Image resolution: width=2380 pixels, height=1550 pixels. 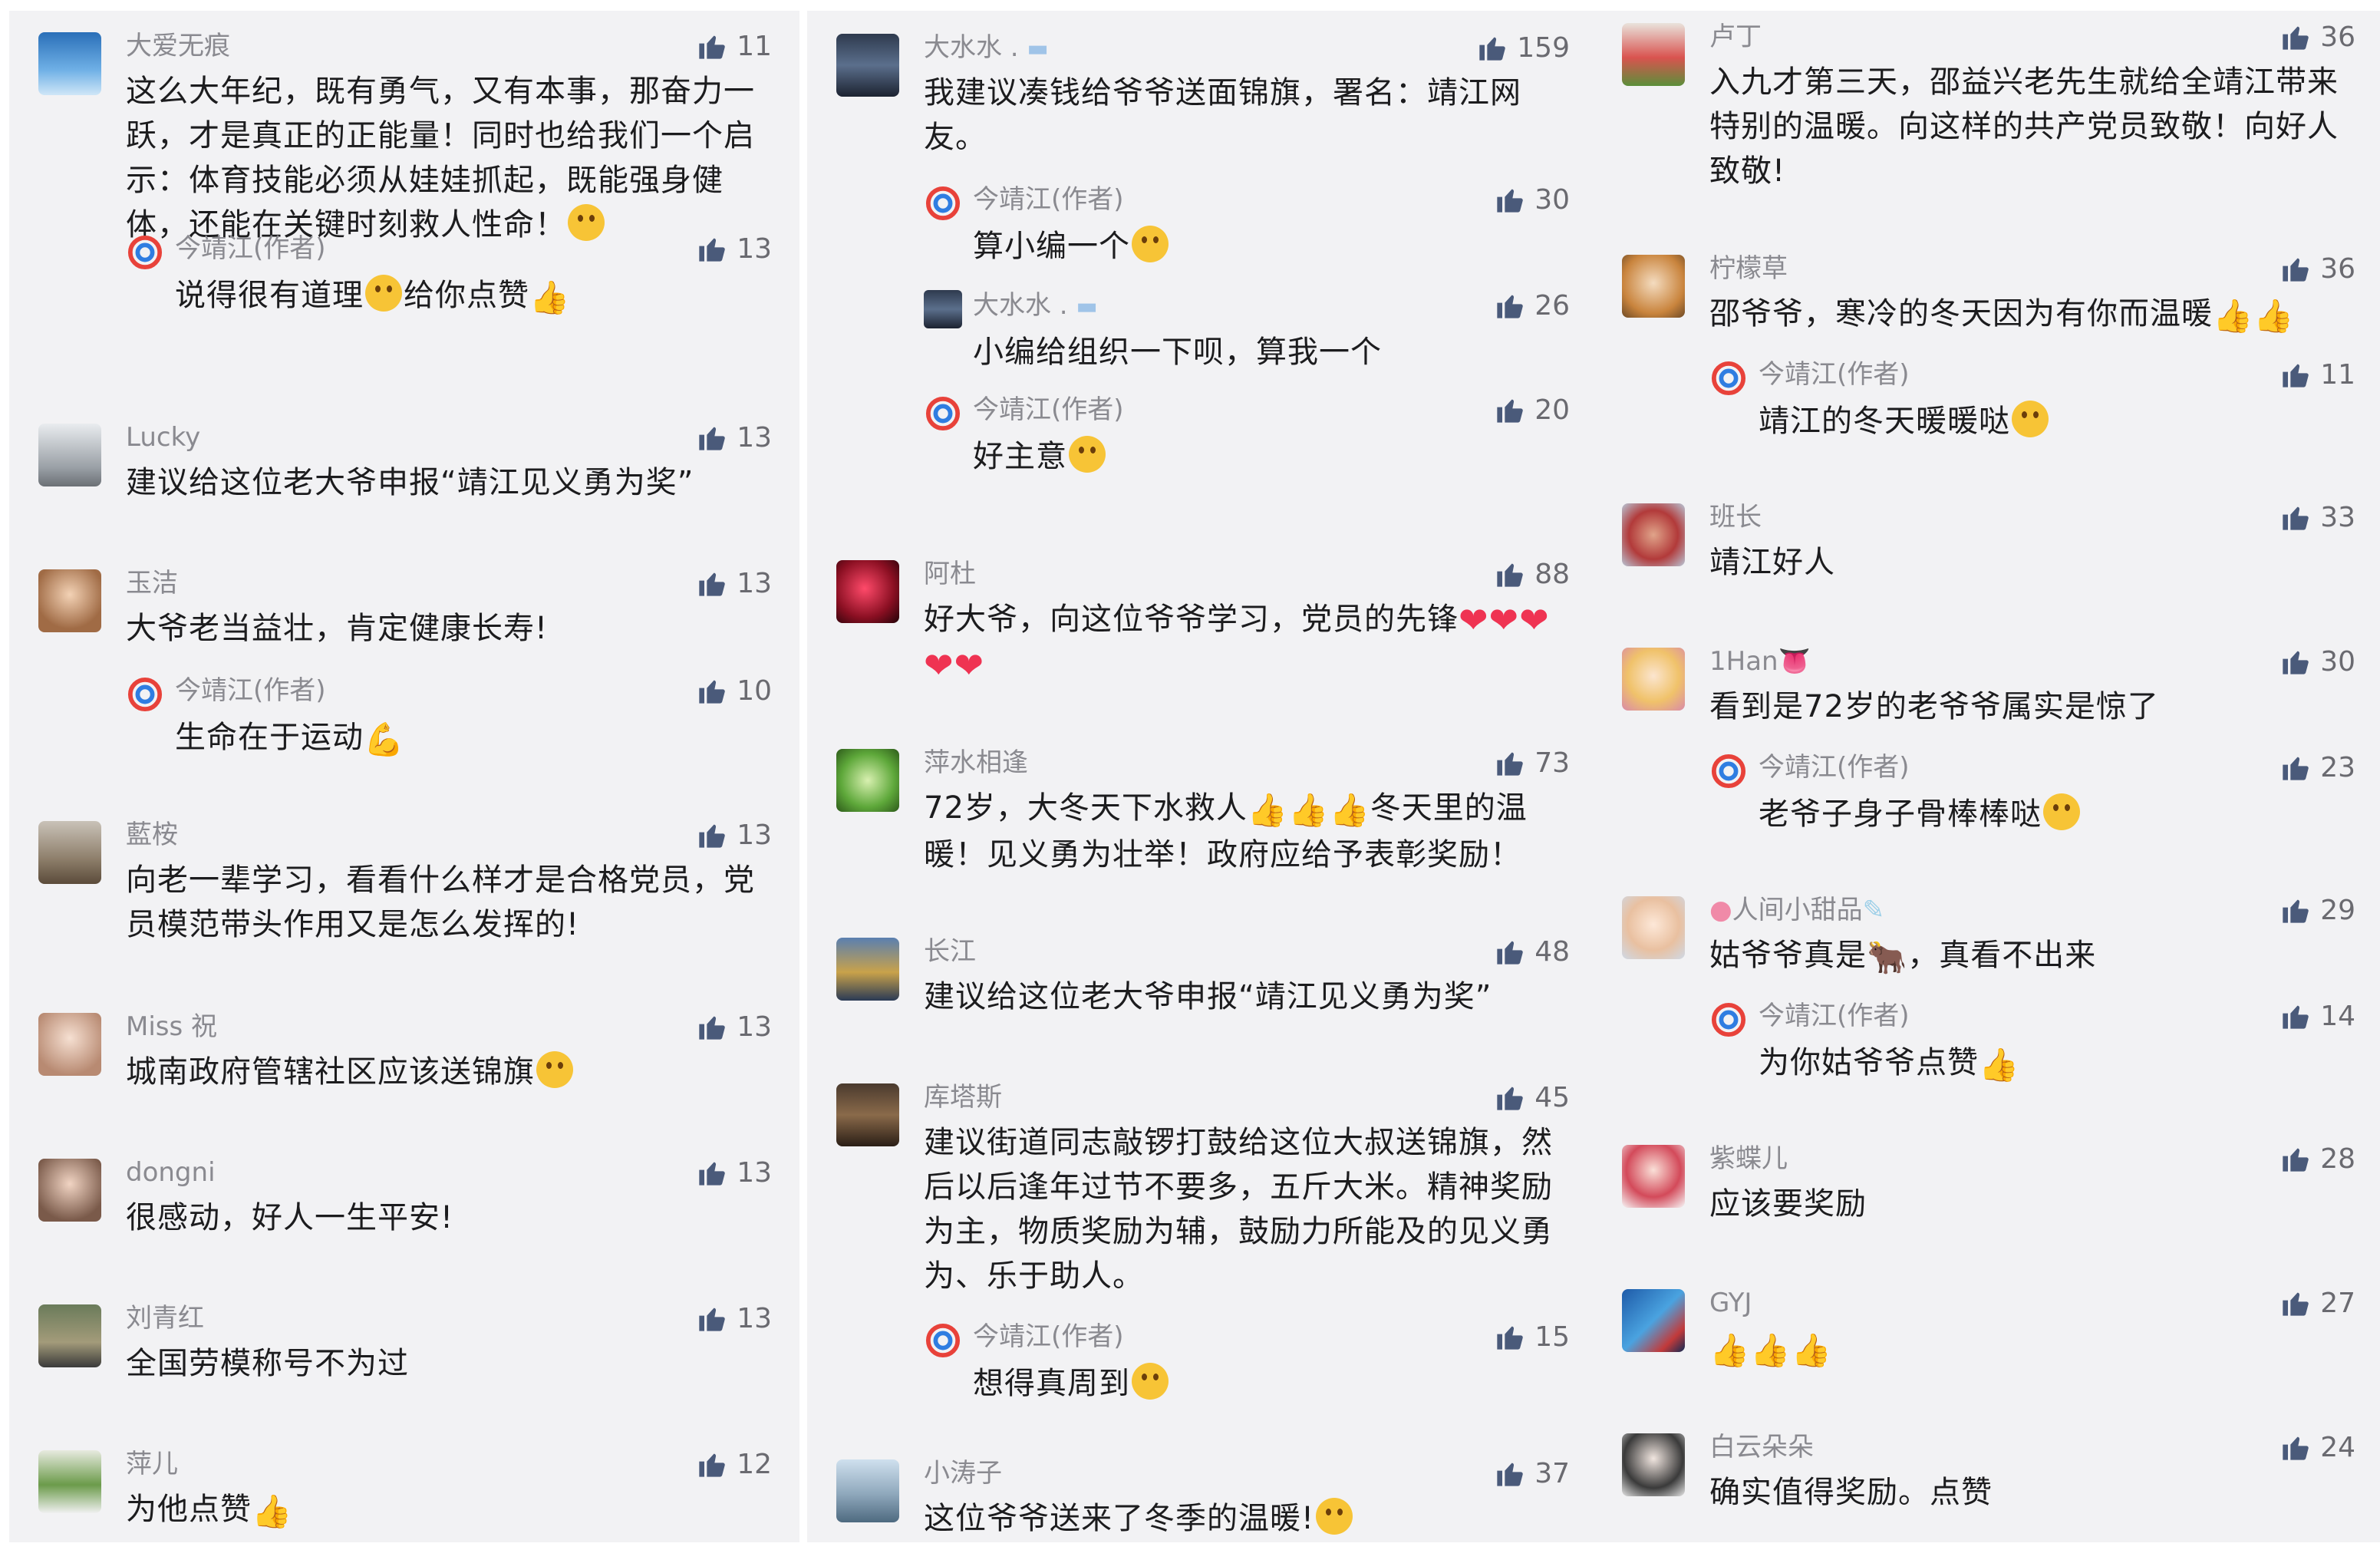 I want to click on comment-author: 小涛子, so click(x=963, y=1473).